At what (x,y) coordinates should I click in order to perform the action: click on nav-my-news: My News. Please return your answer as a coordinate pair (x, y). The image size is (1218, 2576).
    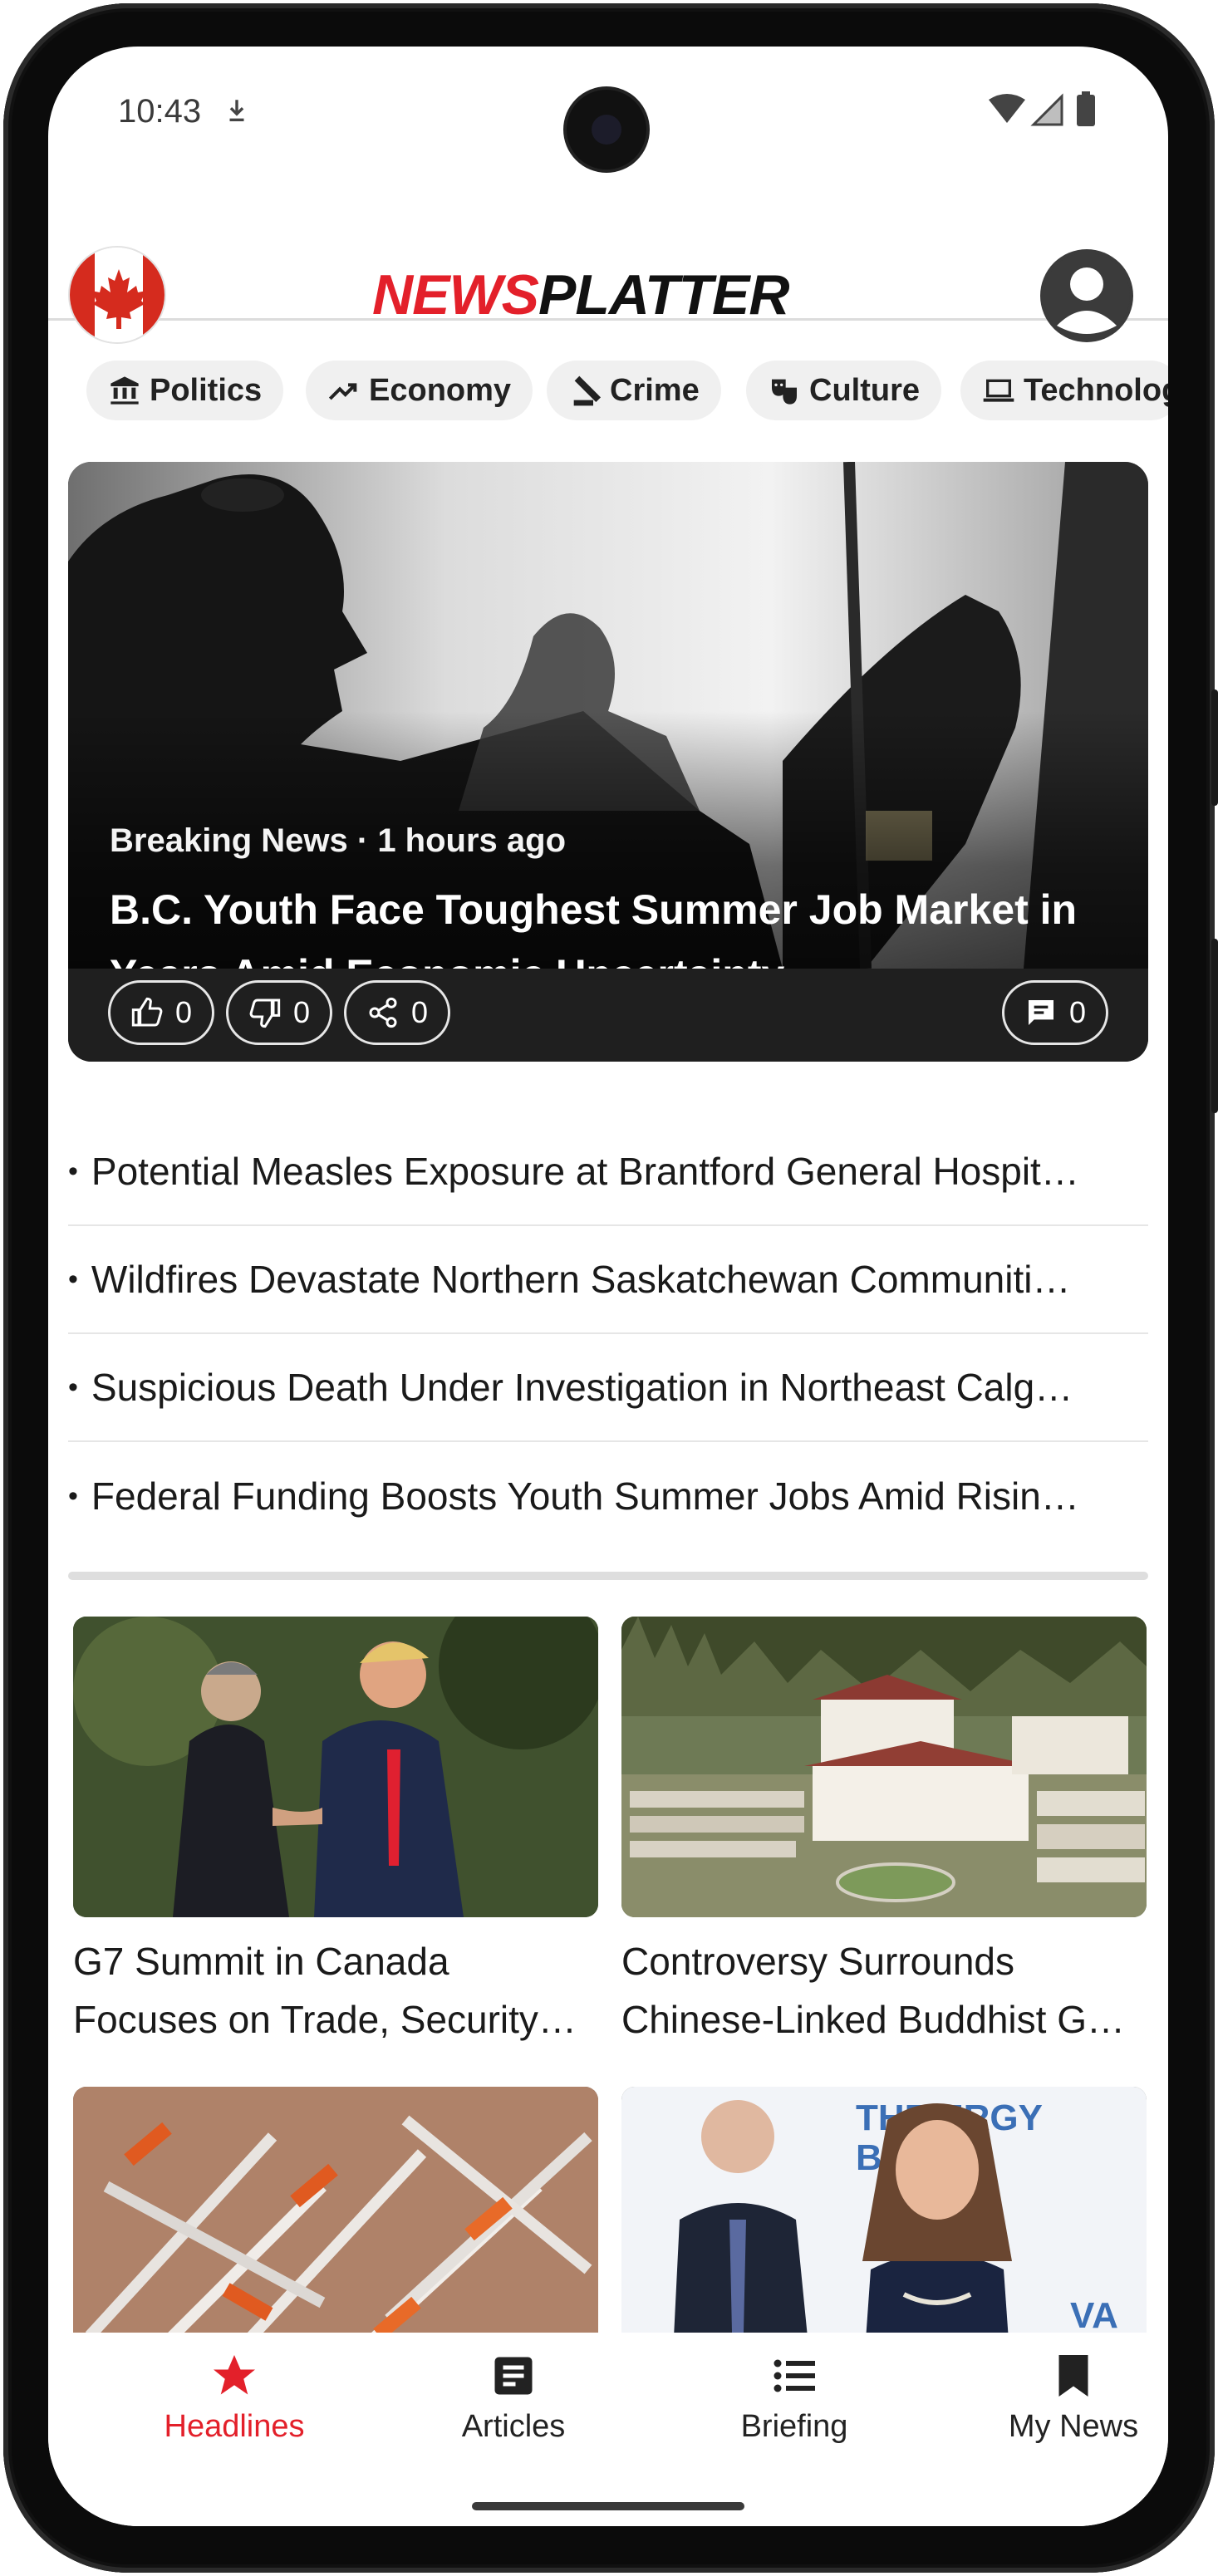
    Looking at the image, I should click on (1066, 2398).